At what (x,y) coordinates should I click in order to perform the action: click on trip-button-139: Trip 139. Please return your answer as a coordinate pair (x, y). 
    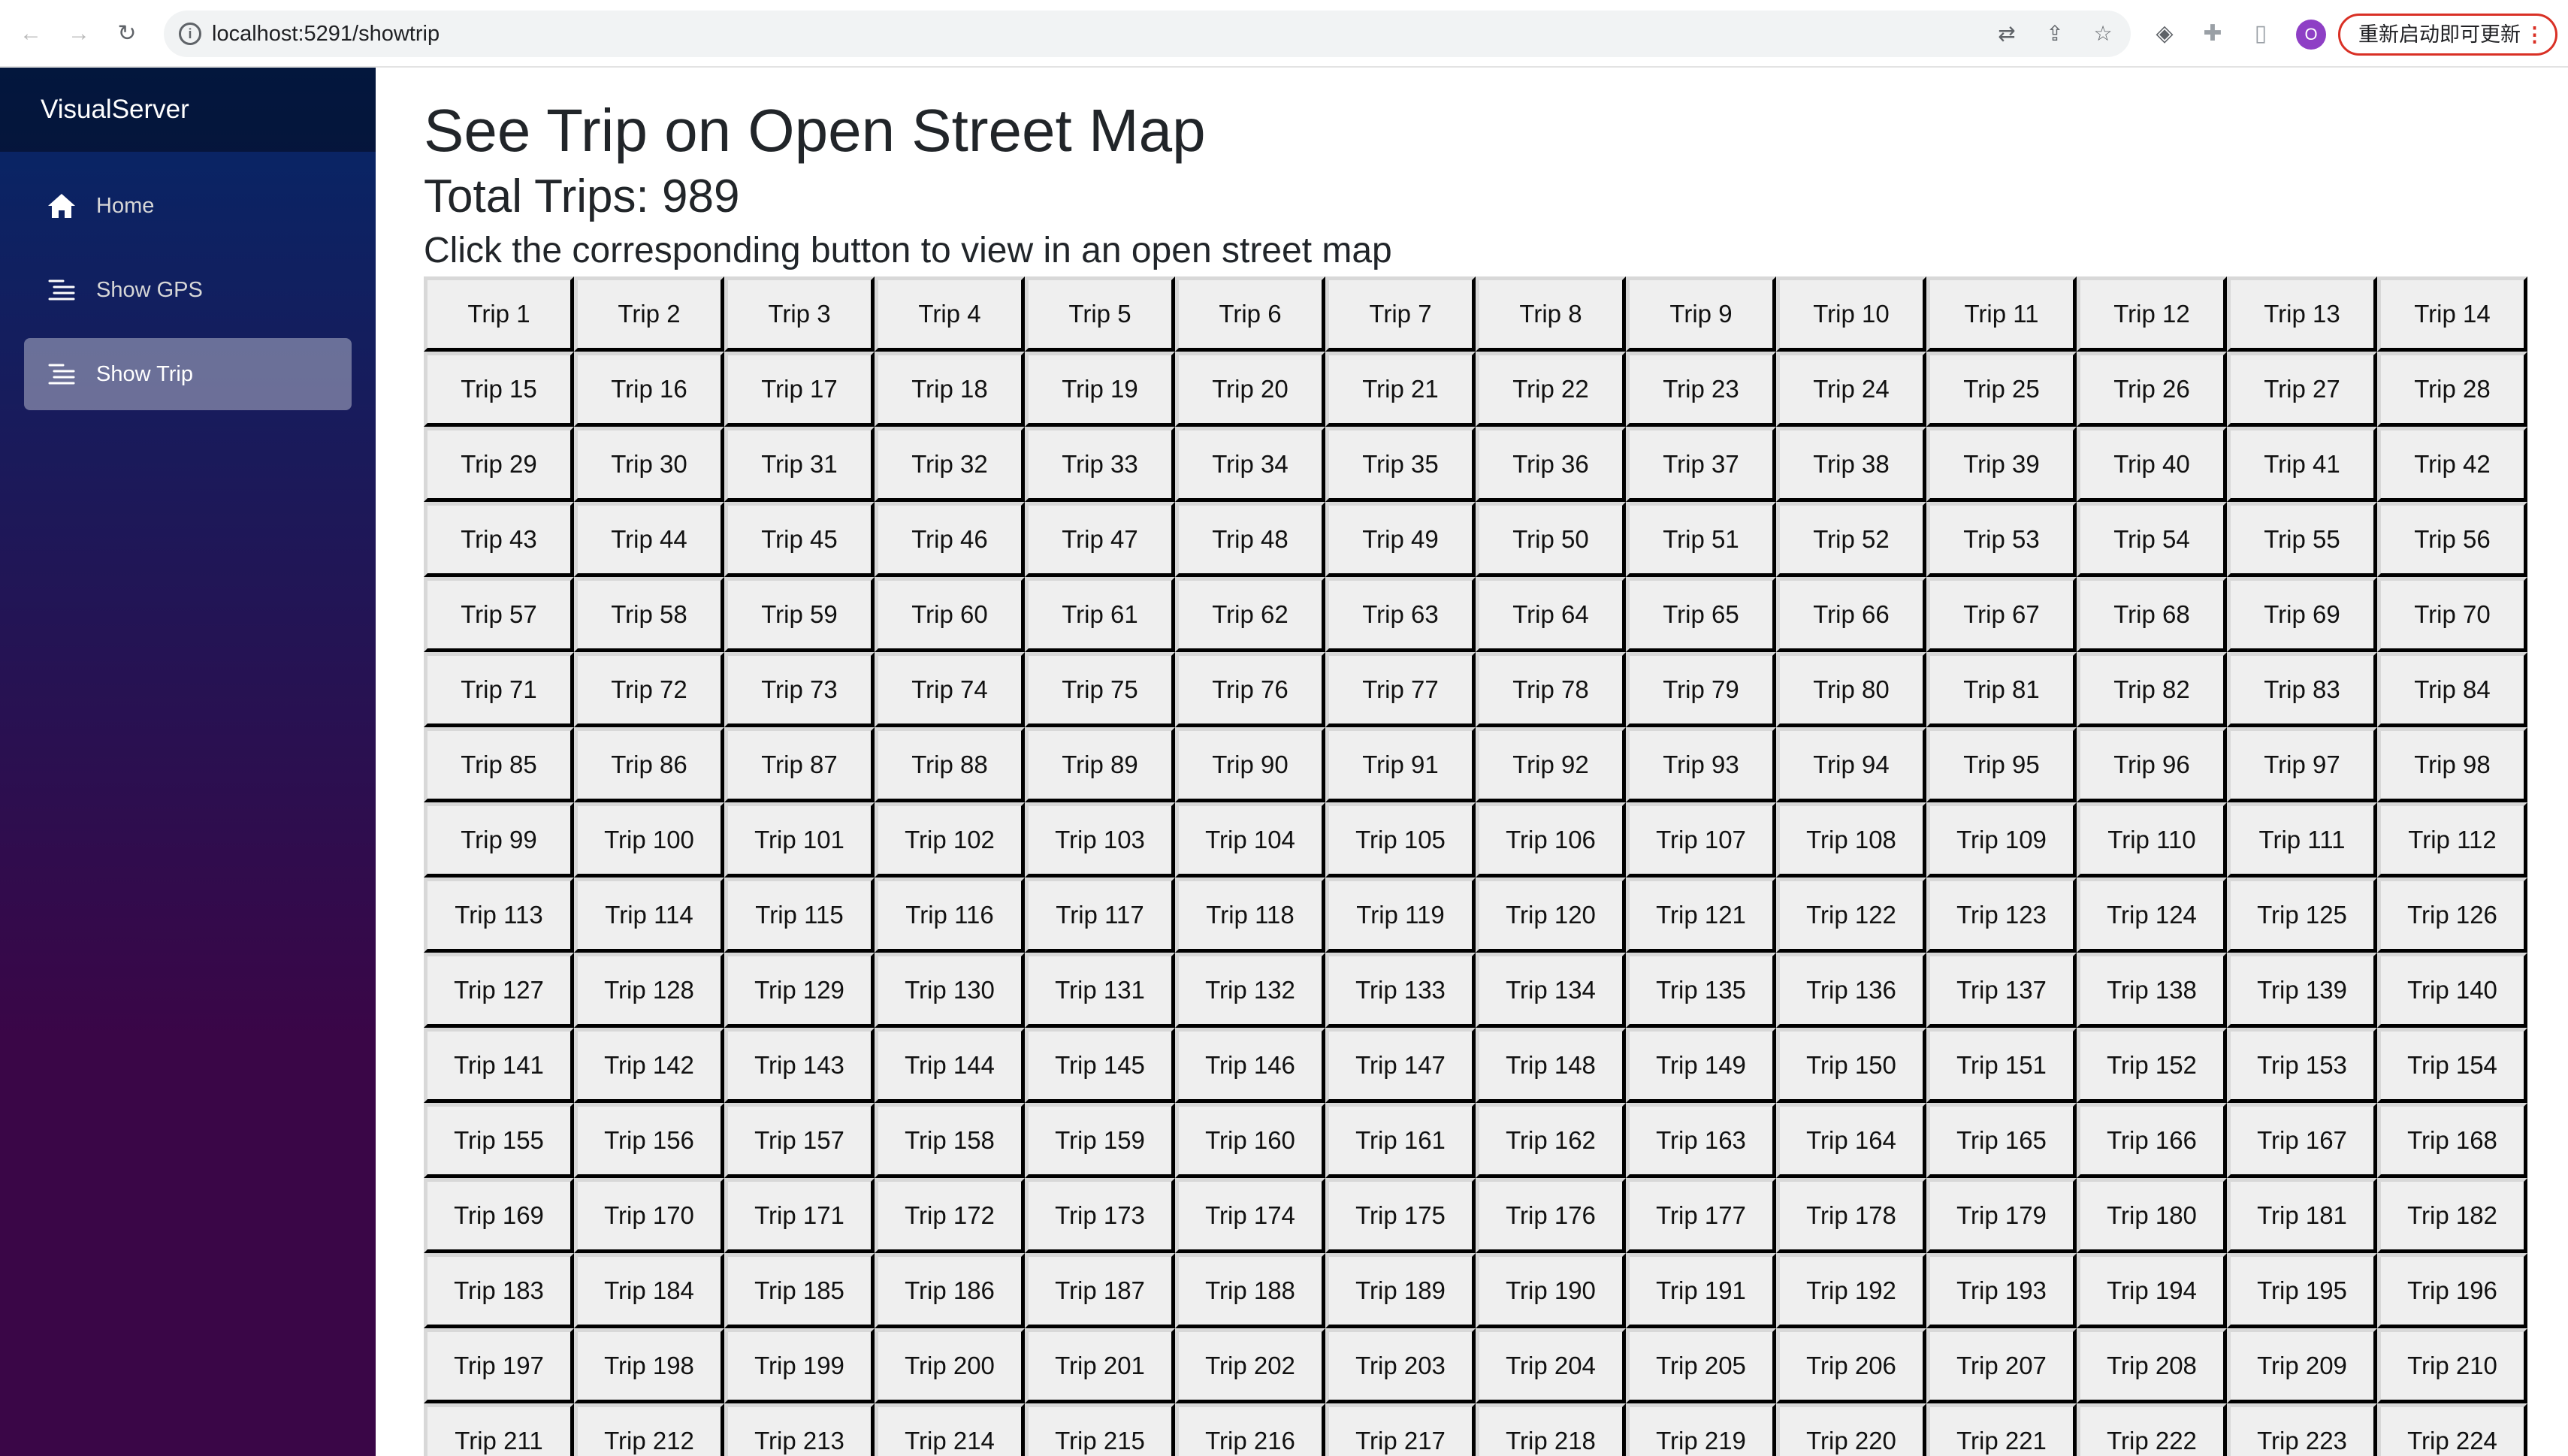
    Looking at the image, I should click on (2302, 990).